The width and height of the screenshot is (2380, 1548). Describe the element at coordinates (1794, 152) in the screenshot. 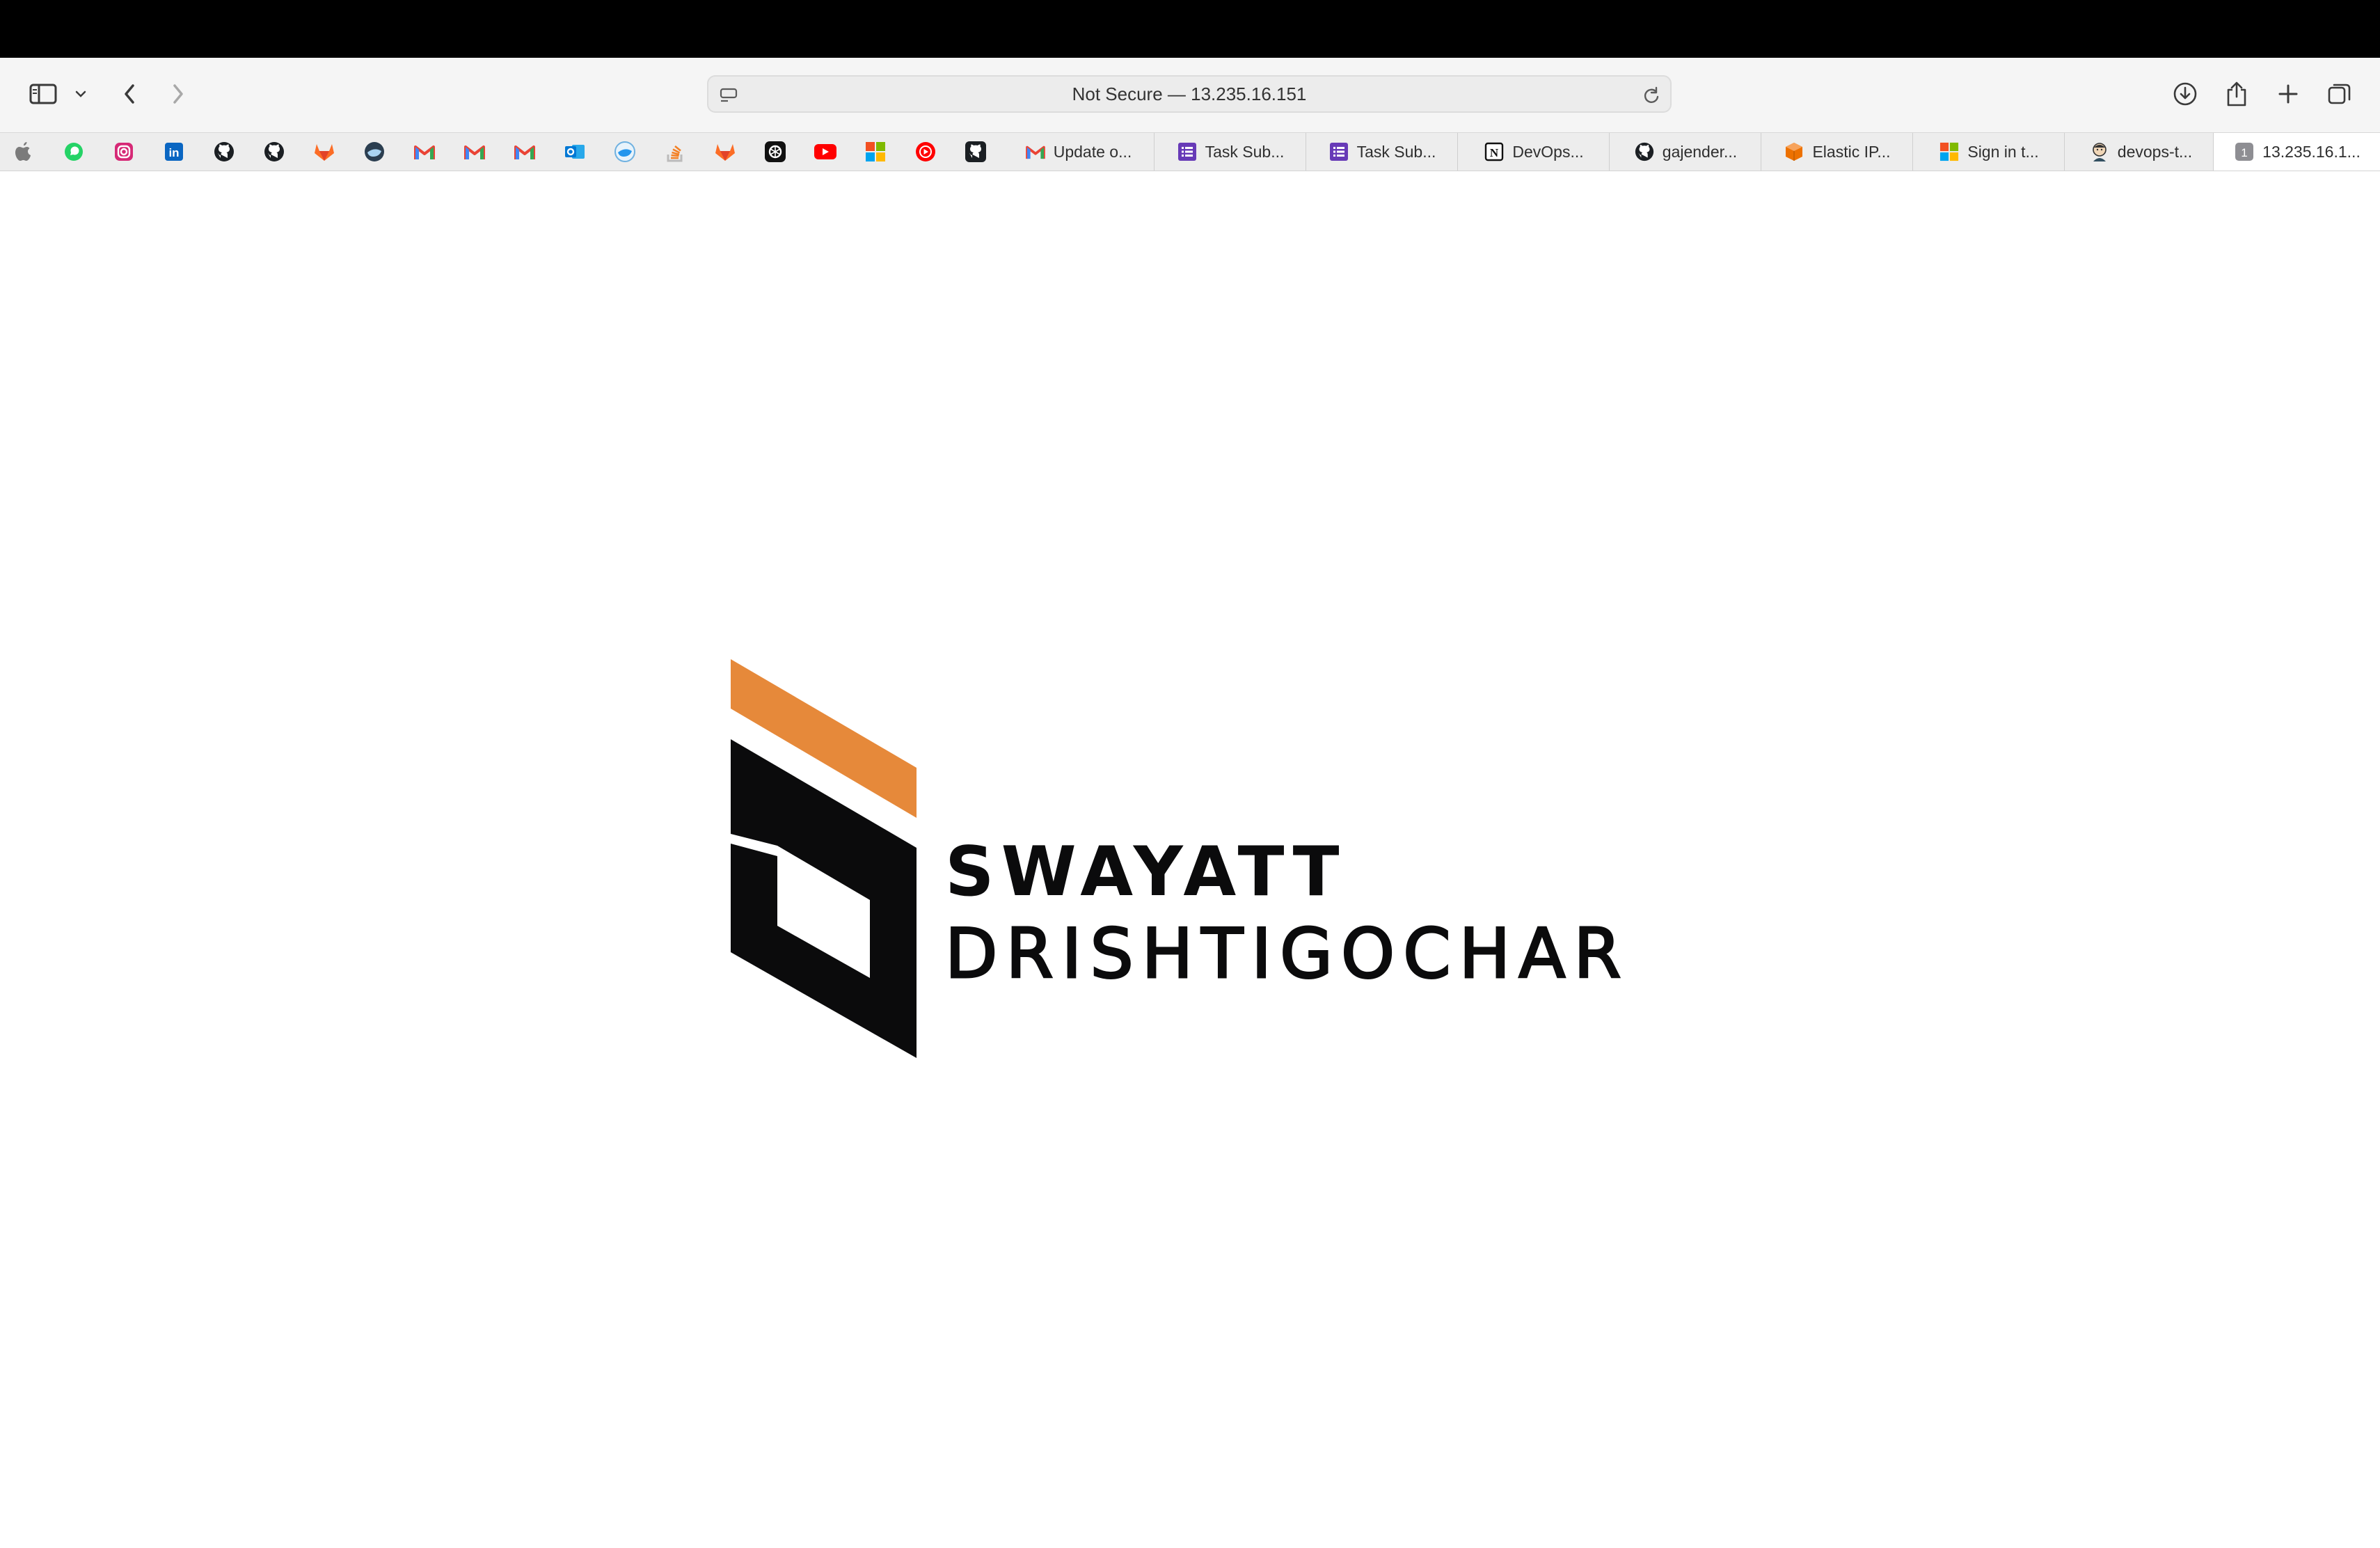

I see `aws-icon` at that location.